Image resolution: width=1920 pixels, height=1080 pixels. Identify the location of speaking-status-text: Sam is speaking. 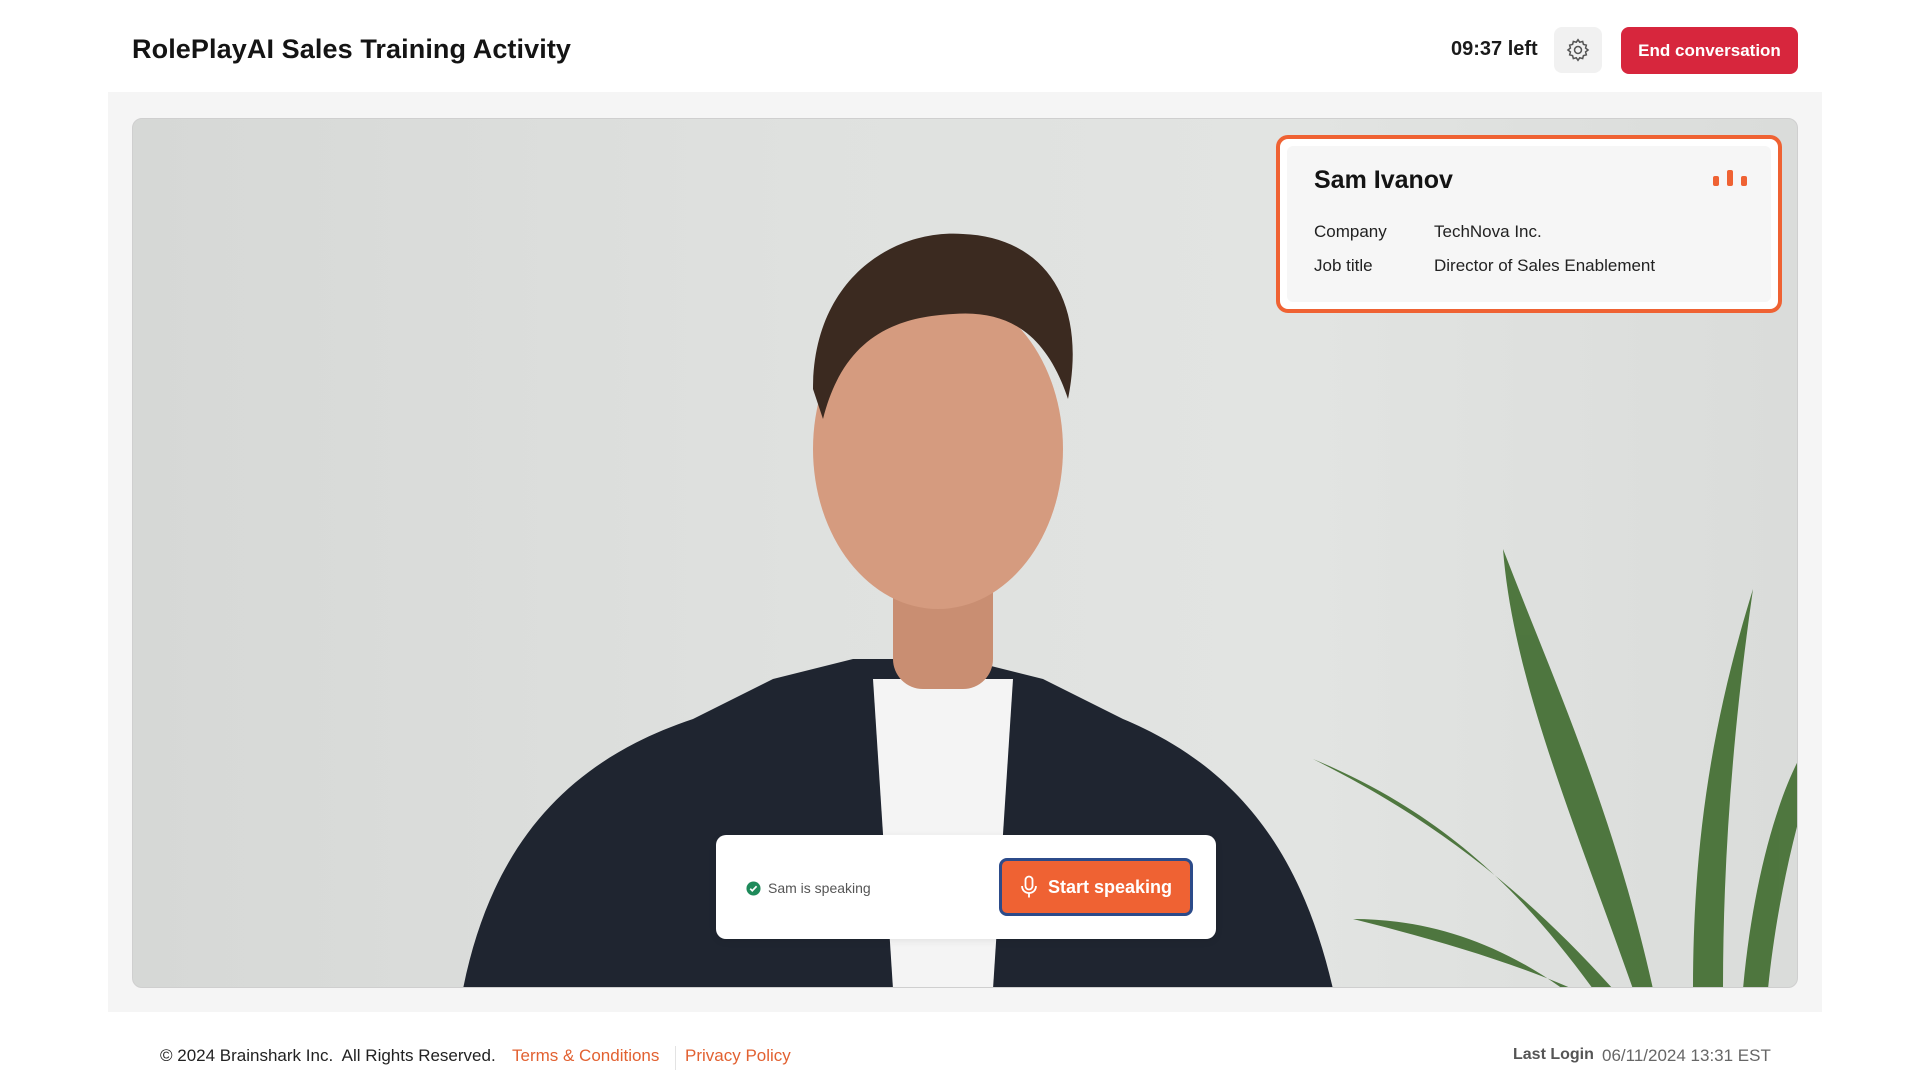
(819, 888).